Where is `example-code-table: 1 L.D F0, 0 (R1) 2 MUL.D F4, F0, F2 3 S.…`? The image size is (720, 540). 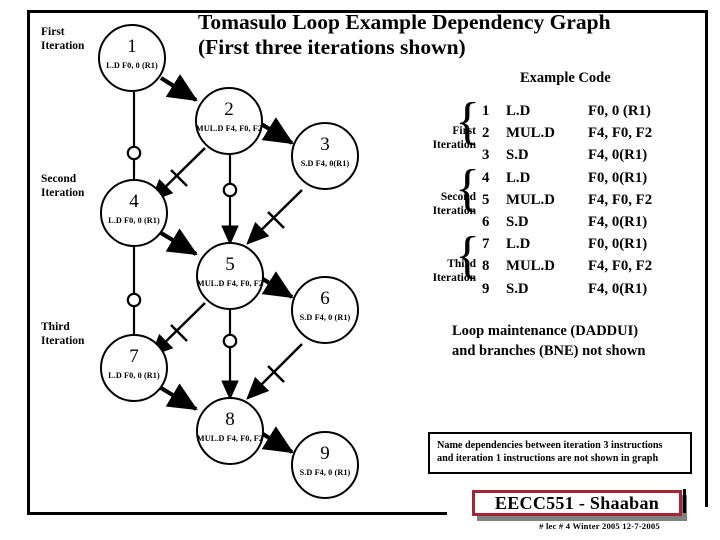 example-code-table: 1 L.D F0, 0 (R1) 2 MUL.D F4, F0, F2 3 S.… is located at coordinates (594, 200).